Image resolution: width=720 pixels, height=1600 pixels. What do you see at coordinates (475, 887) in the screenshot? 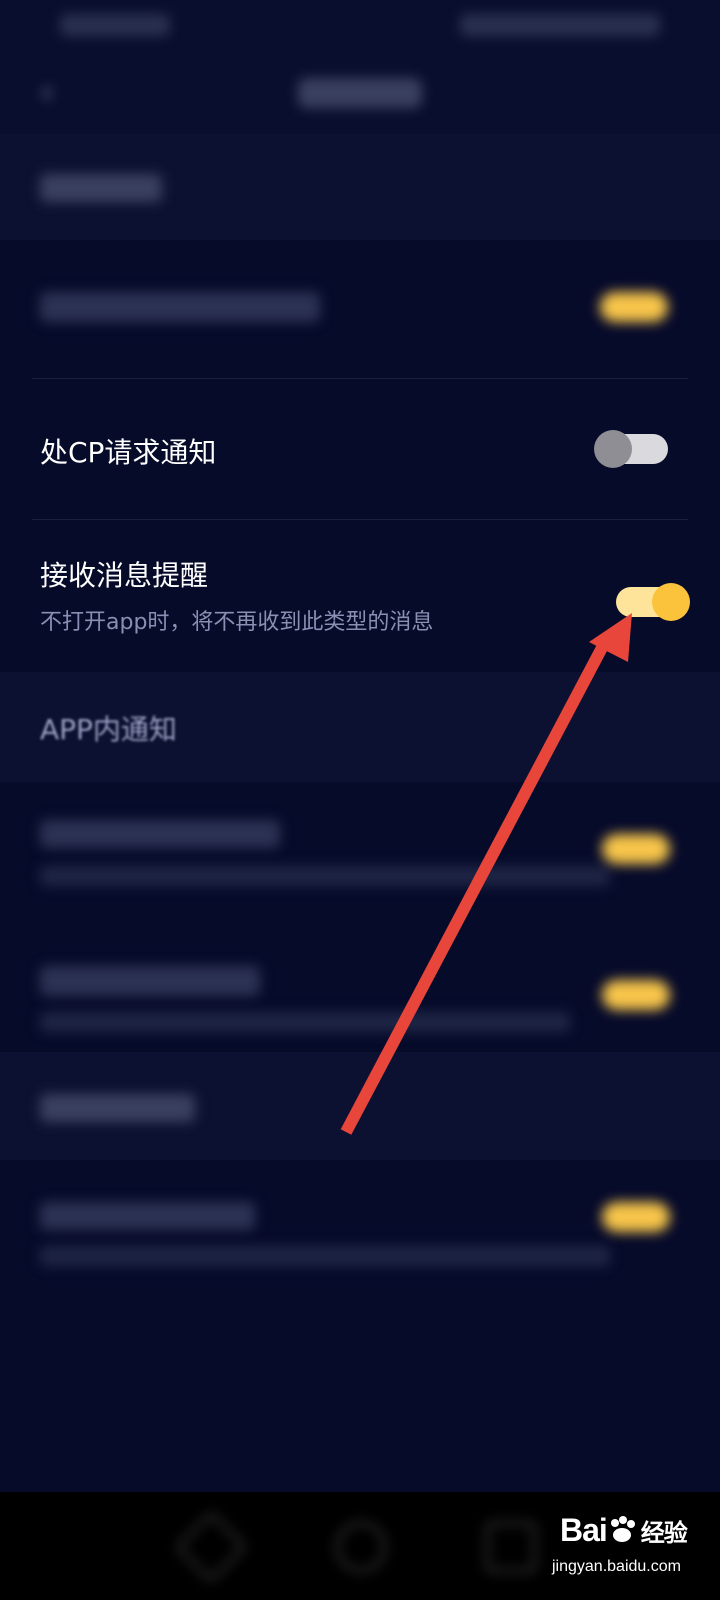
I see `annotation-arrow-shaft` at bounding box center [475, 887].